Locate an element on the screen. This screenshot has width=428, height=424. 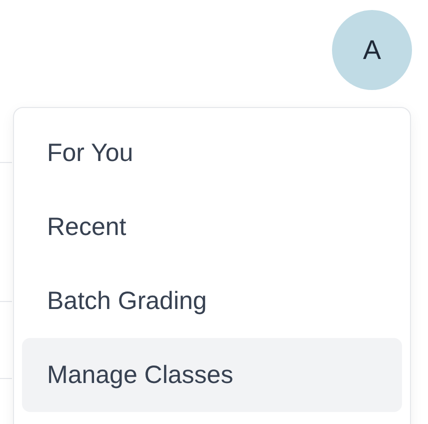
avatar: A is located at coordinates (372, 50).